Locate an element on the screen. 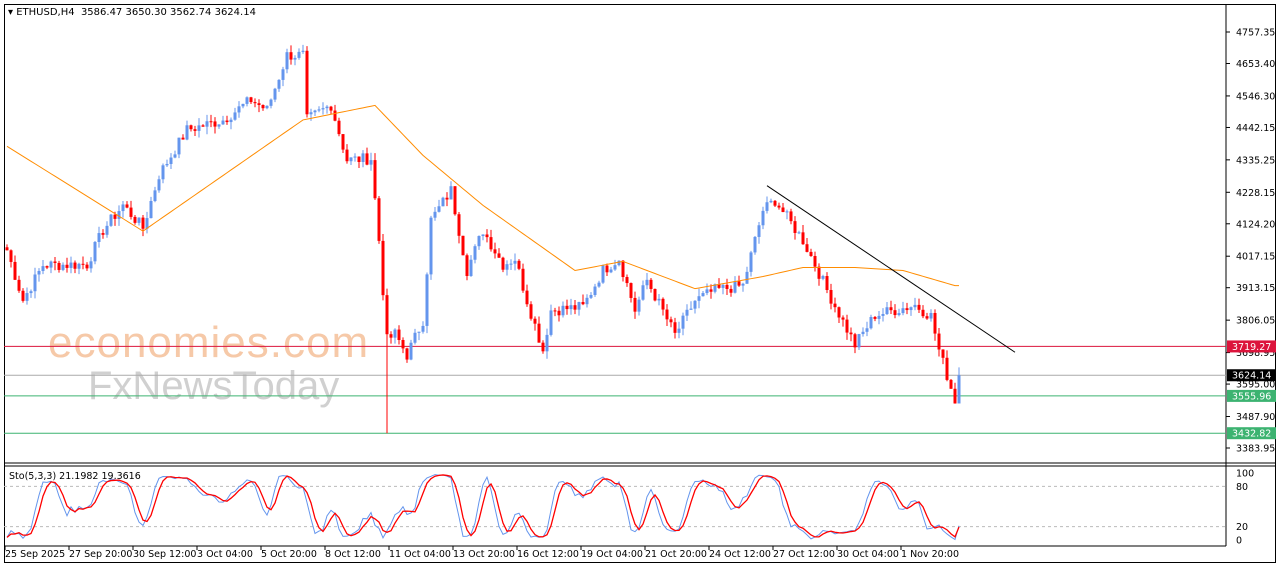 The height and width of the screenshot is (567, 1280). level-label: 3719.27 is located at coordinates (1251, 347).